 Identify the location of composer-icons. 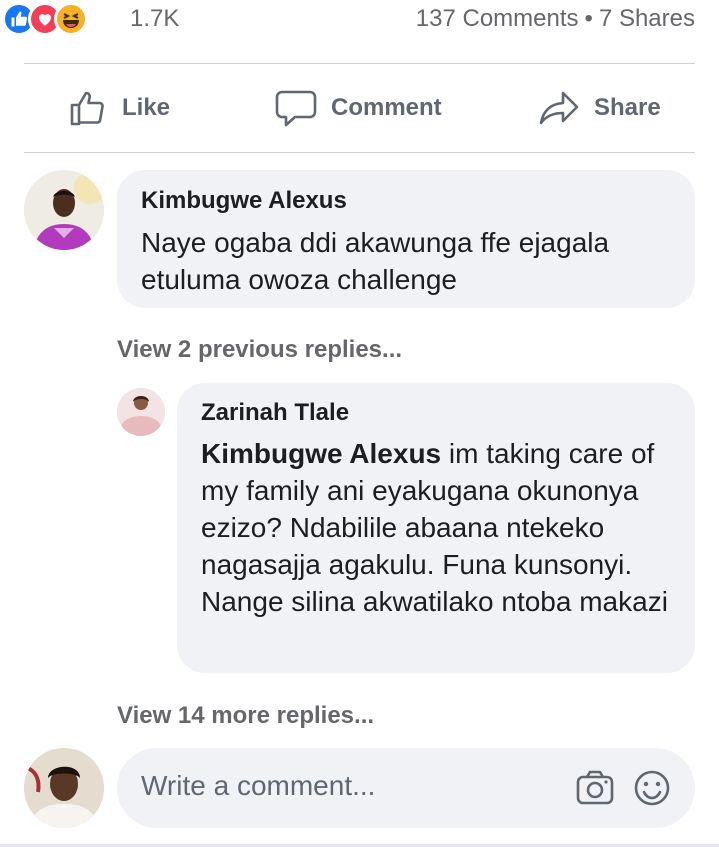
(623, 788).